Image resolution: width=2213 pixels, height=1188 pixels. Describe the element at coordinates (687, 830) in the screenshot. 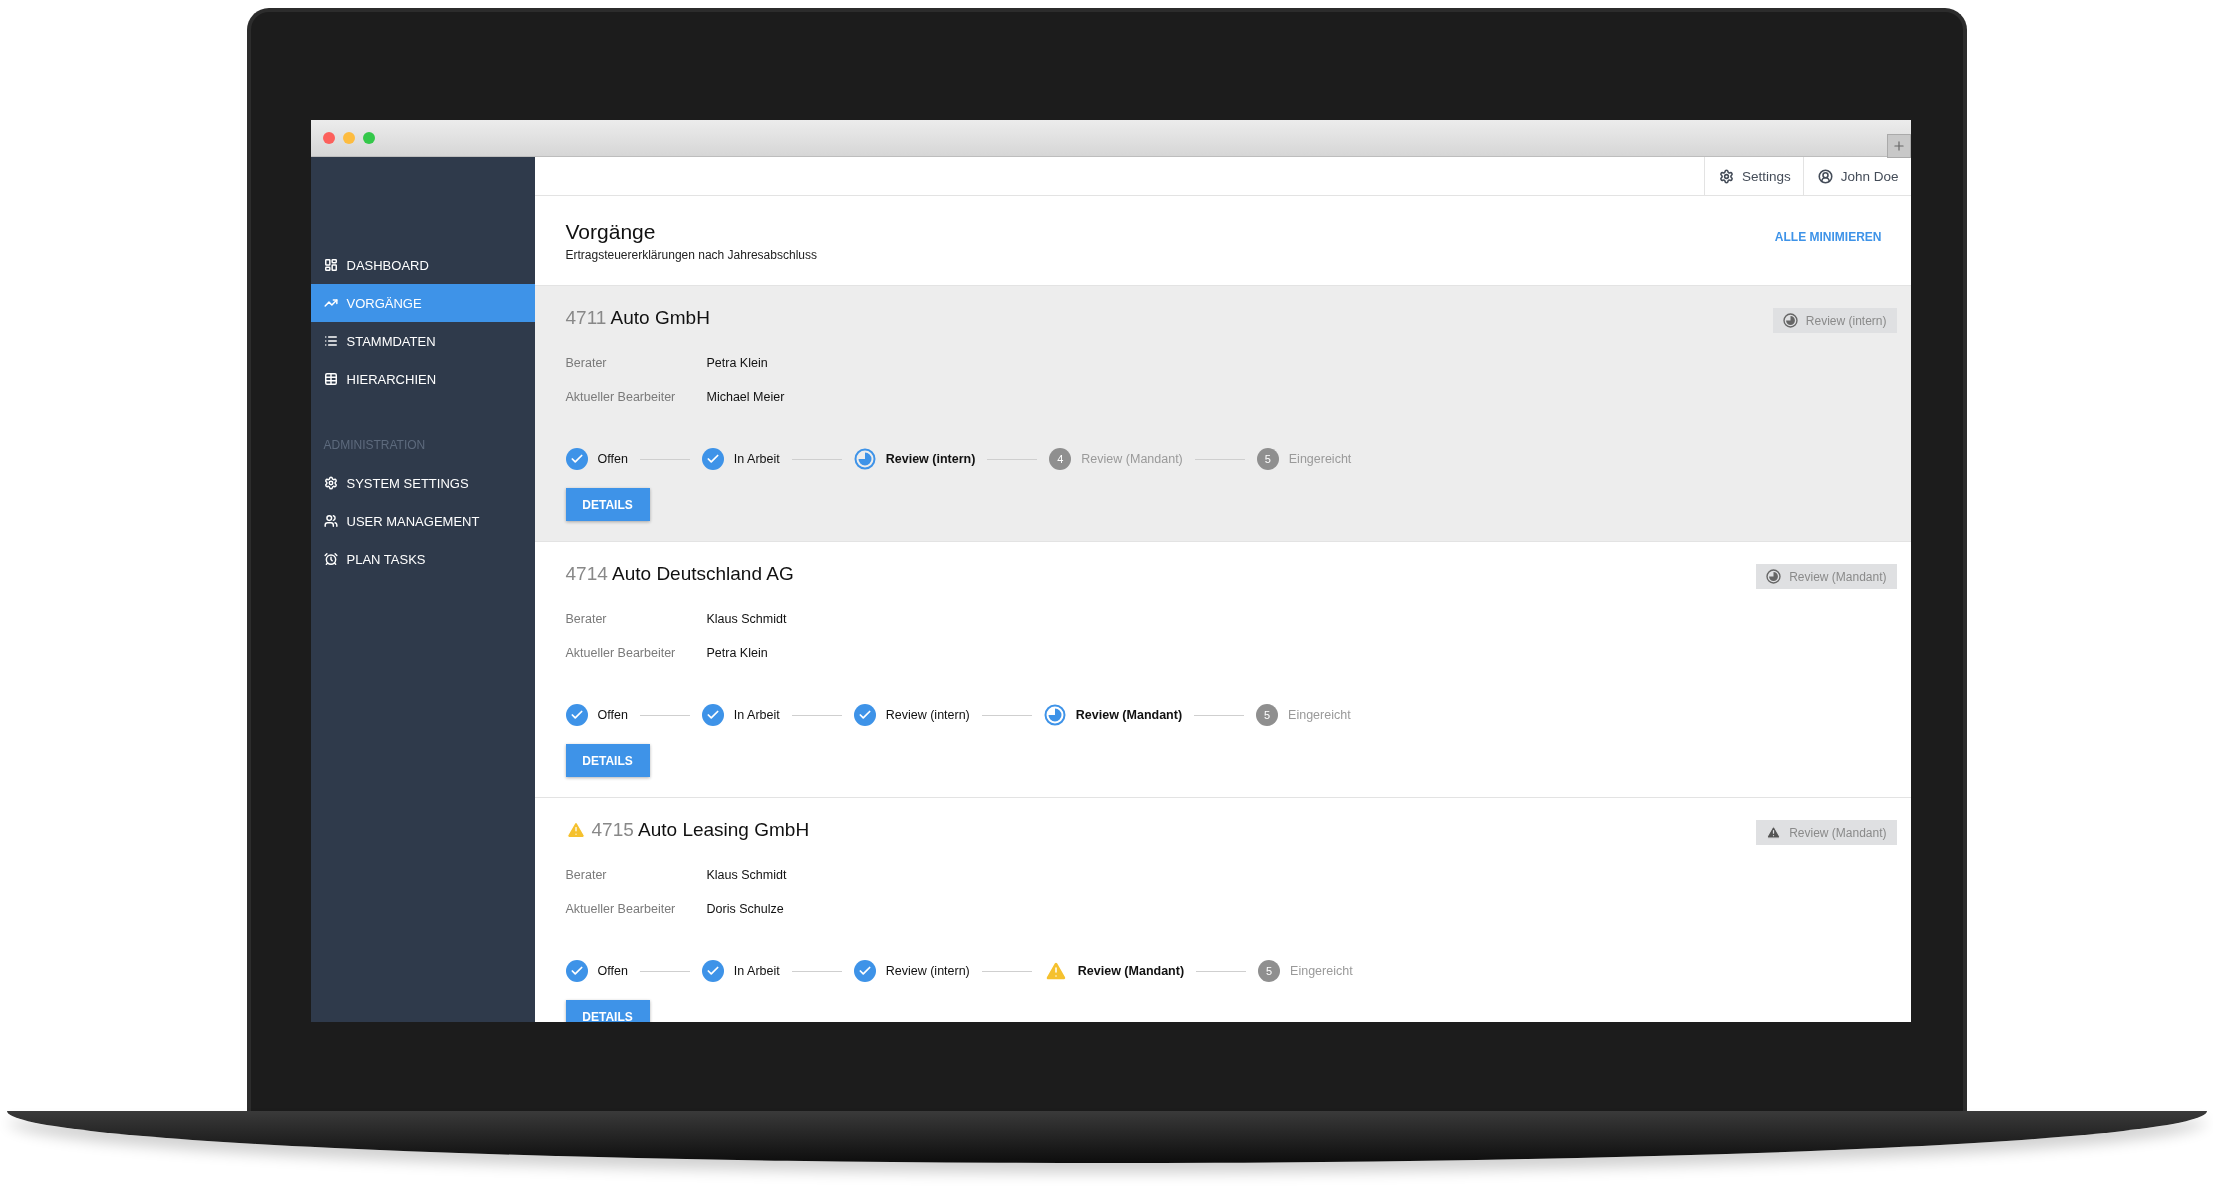

I see `case-title: 4715 Auto Leasing GmbH` at that location.